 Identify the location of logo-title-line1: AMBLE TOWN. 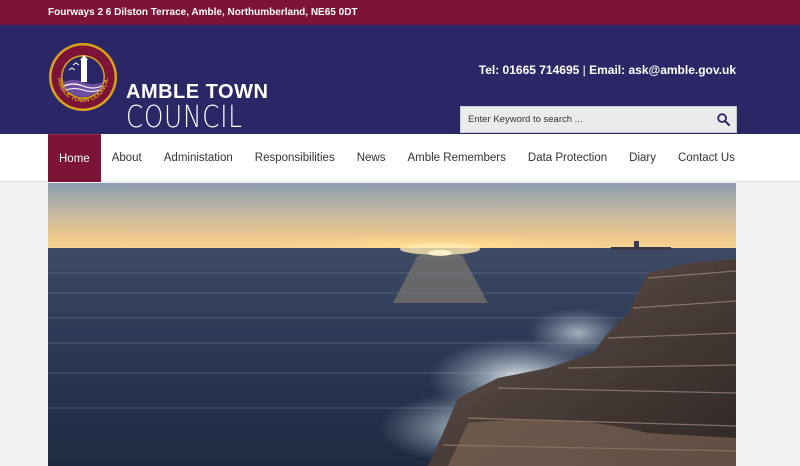
(197, 92).